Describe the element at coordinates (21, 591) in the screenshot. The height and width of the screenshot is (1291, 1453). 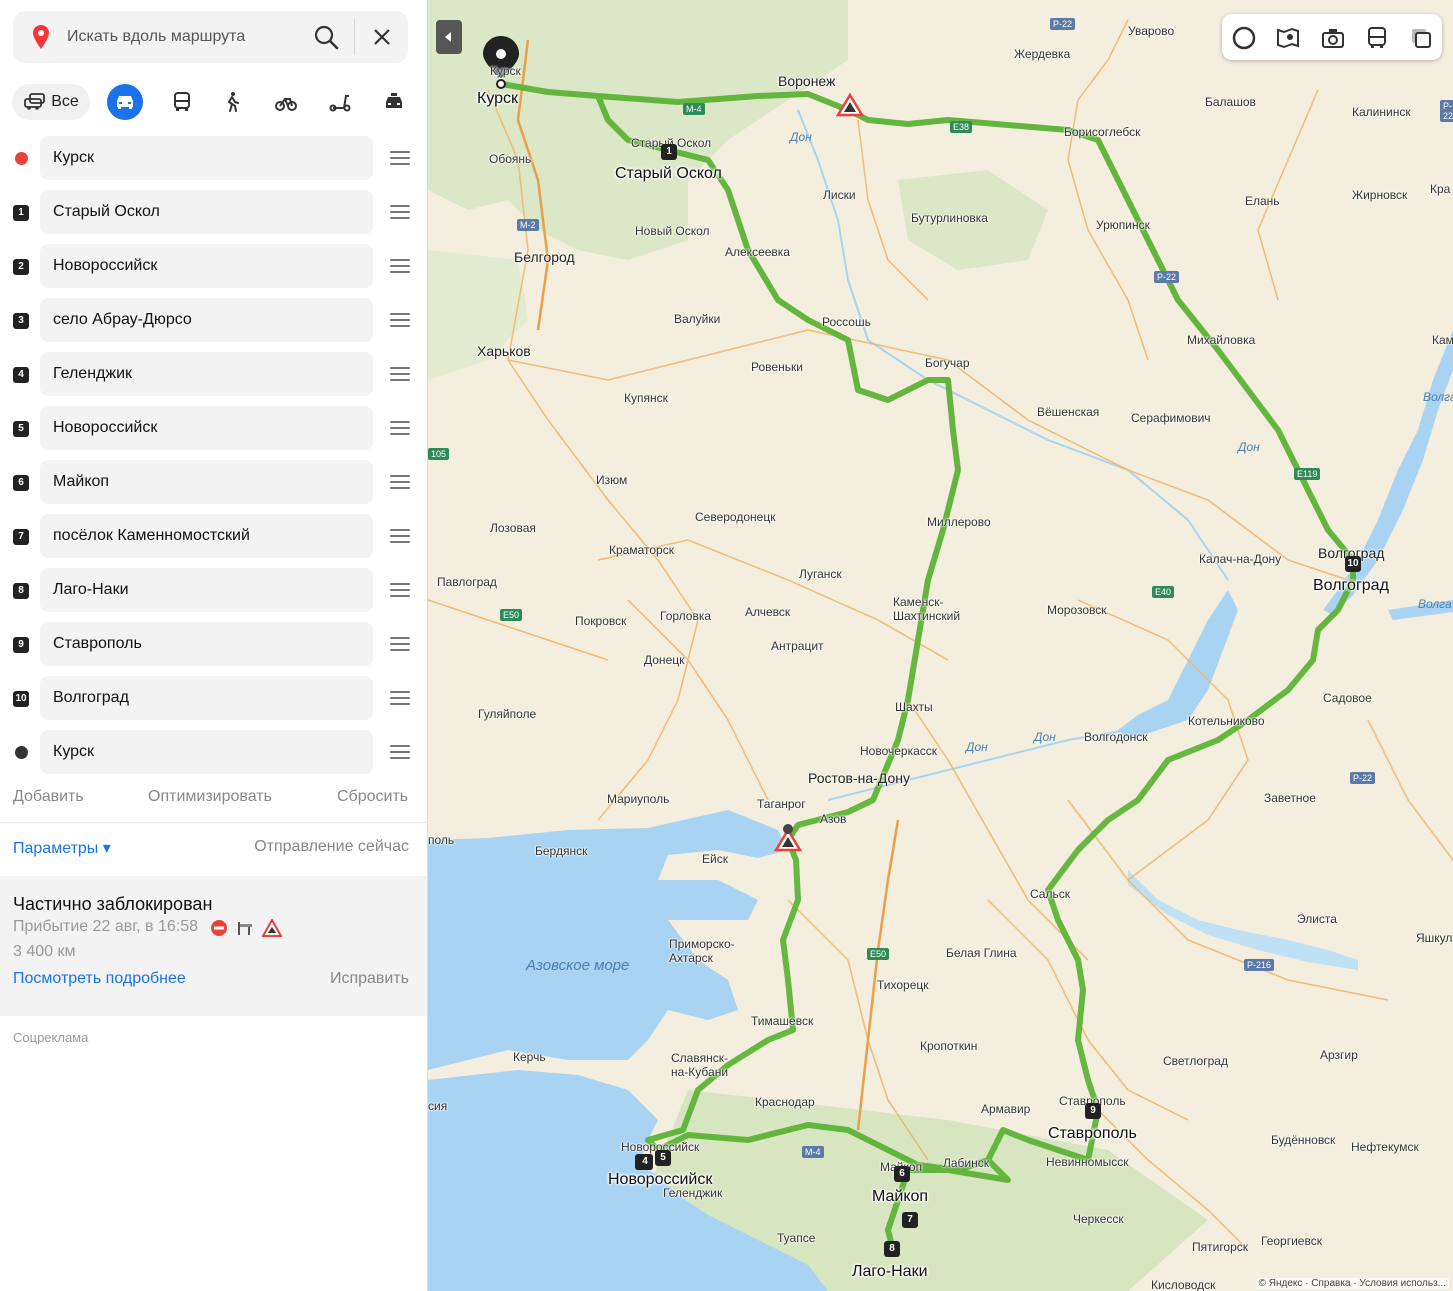
I see `waypoint-number-badge: 8` at that location.